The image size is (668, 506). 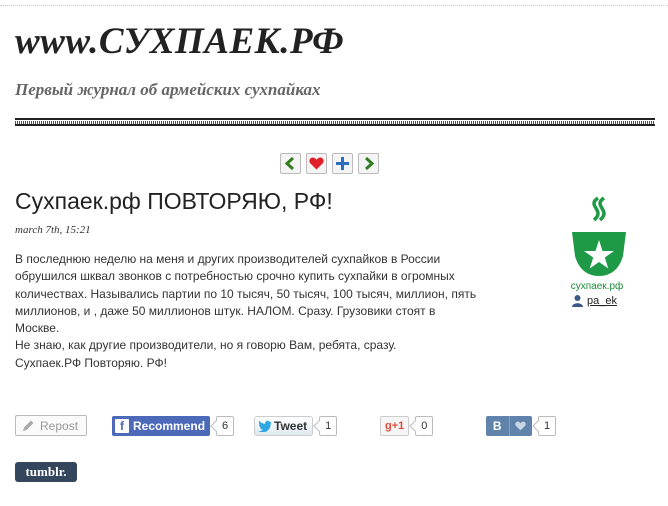 I want to click on user-badge: pa_ek, so click(x=594, y=300).